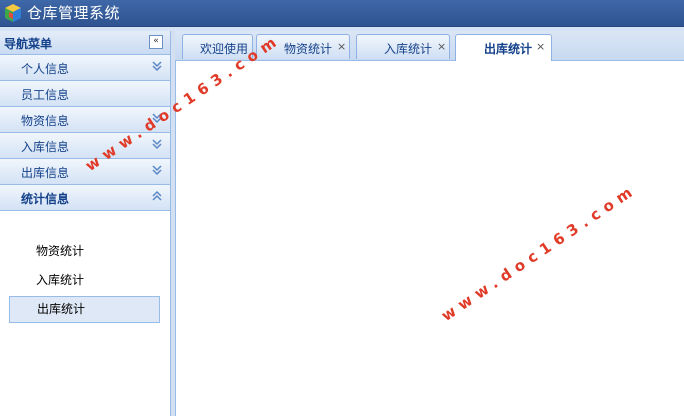 This screenshot has width=684, height=416. Describe the element at coordinates (45, 95) in the screenshot. I see `nav-section-label: 员工信息` at that location.